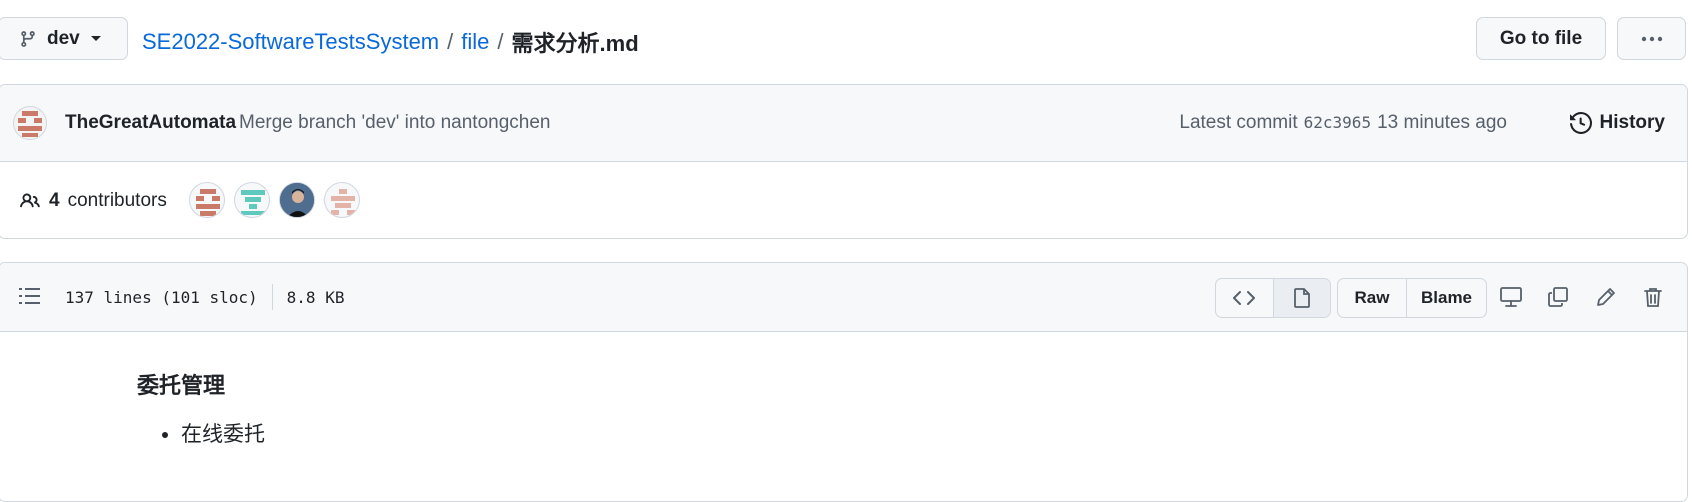 The width and height of the screenshot is (1692, 502). What do you see at coordinates (1580, 123) in the screenshot?
I see `history-icon` at bounding box center [1580, 123].